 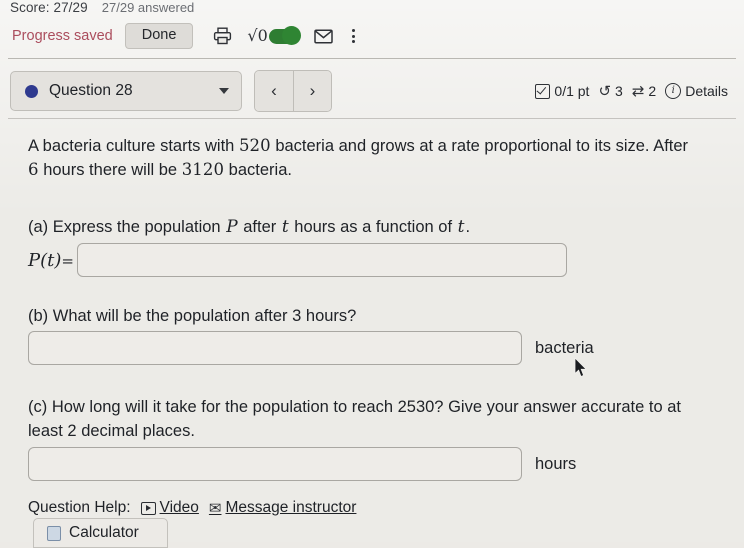 I want to click on message-instructor-link: ✉ Message instructor, so click(x=283, y=508).